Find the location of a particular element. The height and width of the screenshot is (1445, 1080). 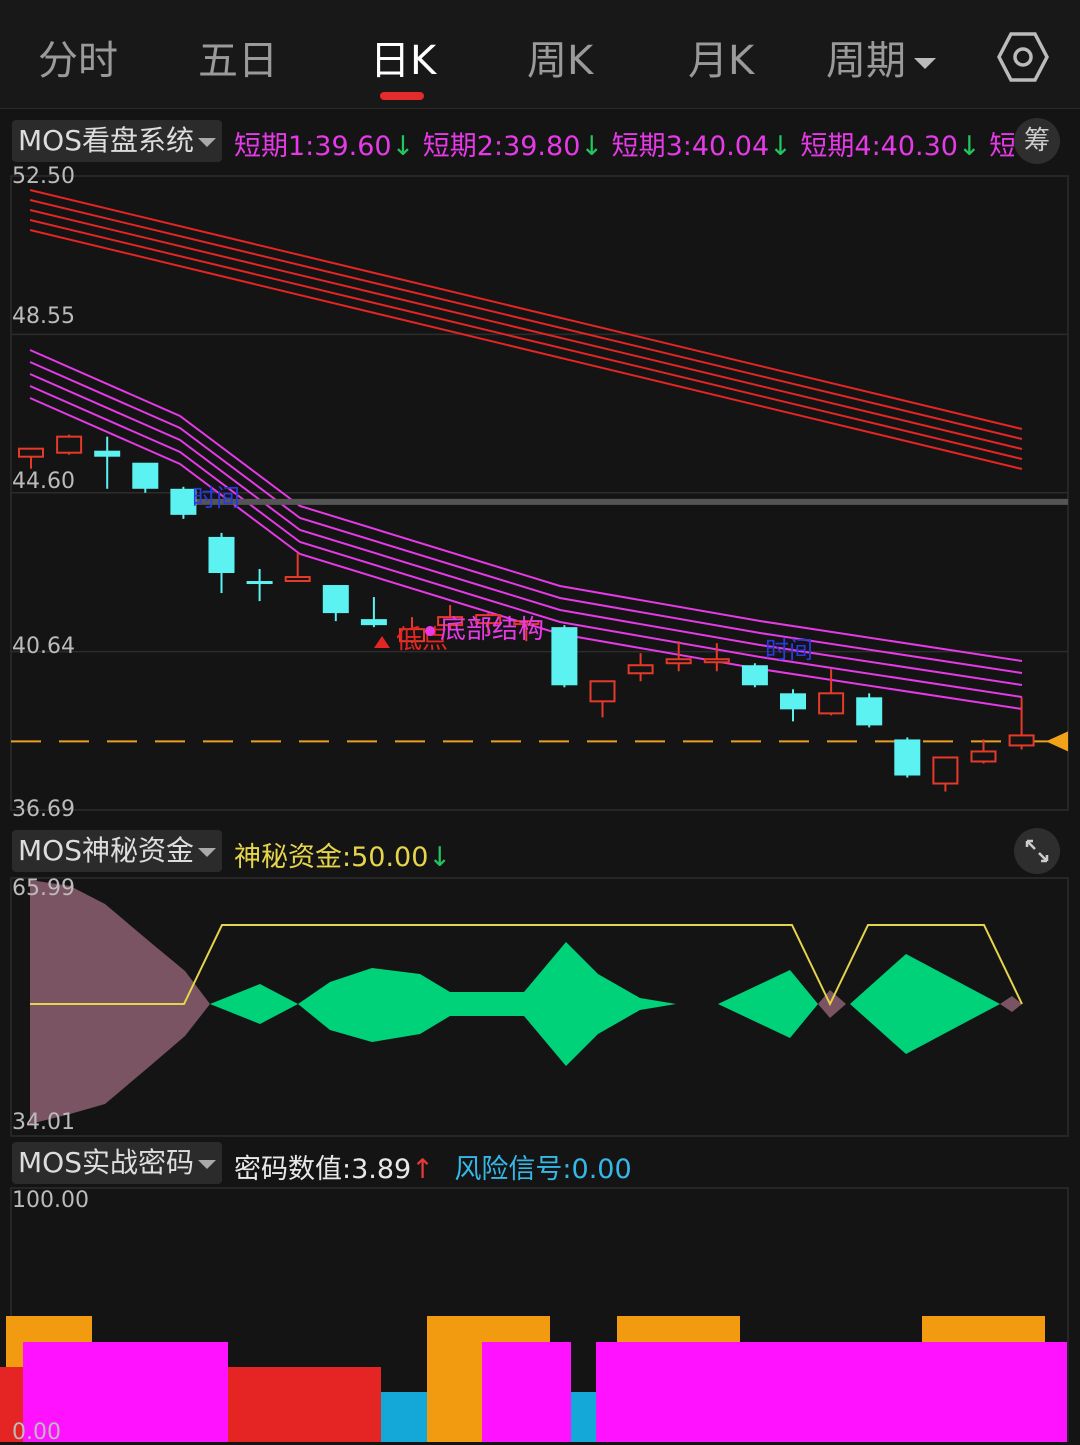

legend-short2: 短期2:39.80 is located at coordinates (501, 146).